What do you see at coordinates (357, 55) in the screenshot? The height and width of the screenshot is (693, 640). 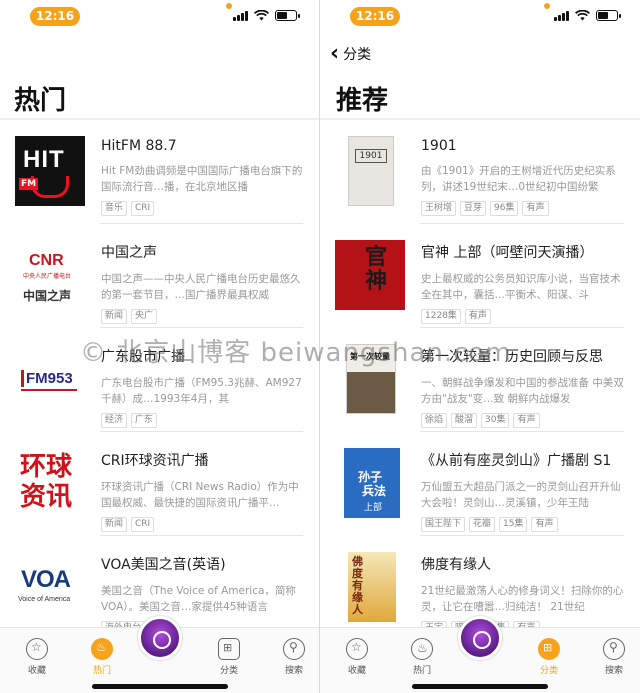 I see `back-label: 分类` at bounding box center [357, 55].